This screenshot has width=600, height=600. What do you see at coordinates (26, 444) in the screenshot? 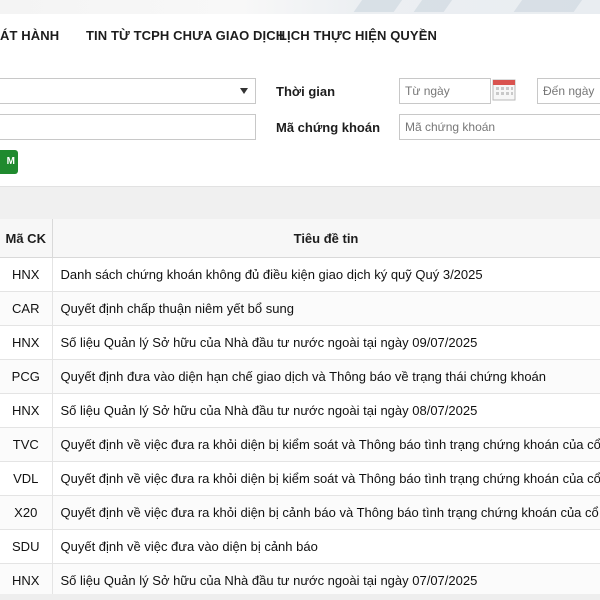
I see `stock-code-cell: TVC` at bounding box center [26, 444].